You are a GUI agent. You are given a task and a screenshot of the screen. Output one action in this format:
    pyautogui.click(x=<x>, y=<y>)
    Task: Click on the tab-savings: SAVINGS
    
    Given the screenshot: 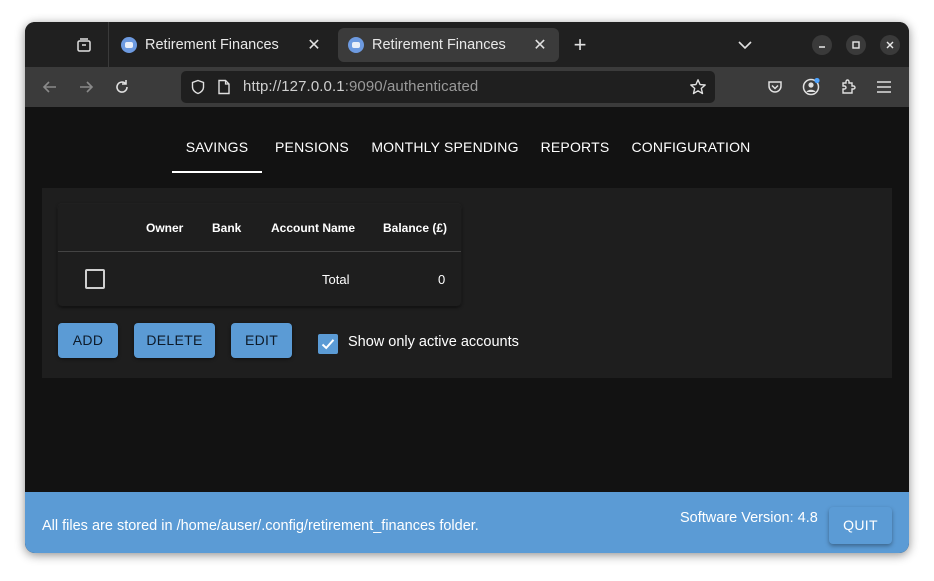 What is the action you would take?
    pyautogui.click(x=217, y=140)
    